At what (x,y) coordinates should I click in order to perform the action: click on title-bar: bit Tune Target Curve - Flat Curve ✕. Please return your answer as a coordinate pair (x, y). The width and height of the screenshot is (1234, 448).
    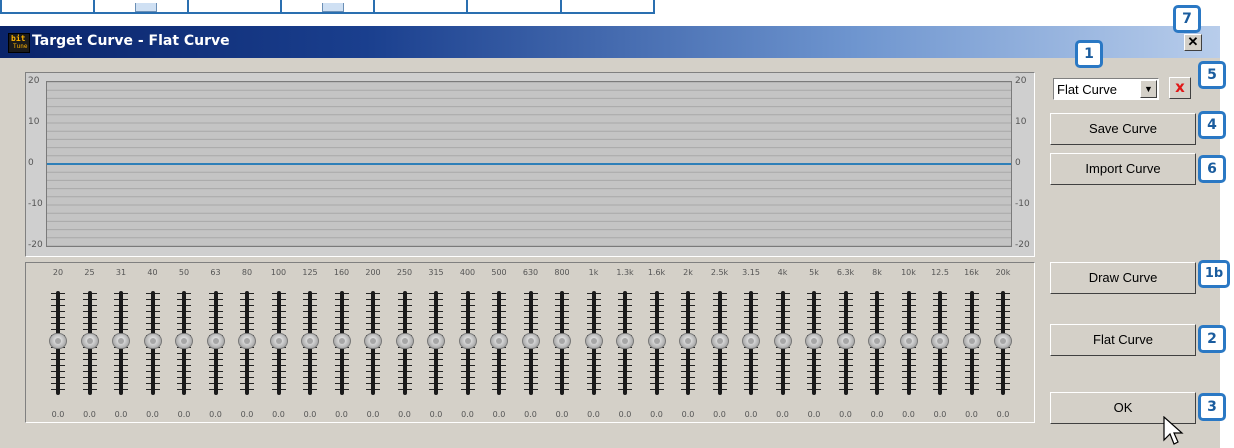
    Looking at the image, I should click on (610, 42).